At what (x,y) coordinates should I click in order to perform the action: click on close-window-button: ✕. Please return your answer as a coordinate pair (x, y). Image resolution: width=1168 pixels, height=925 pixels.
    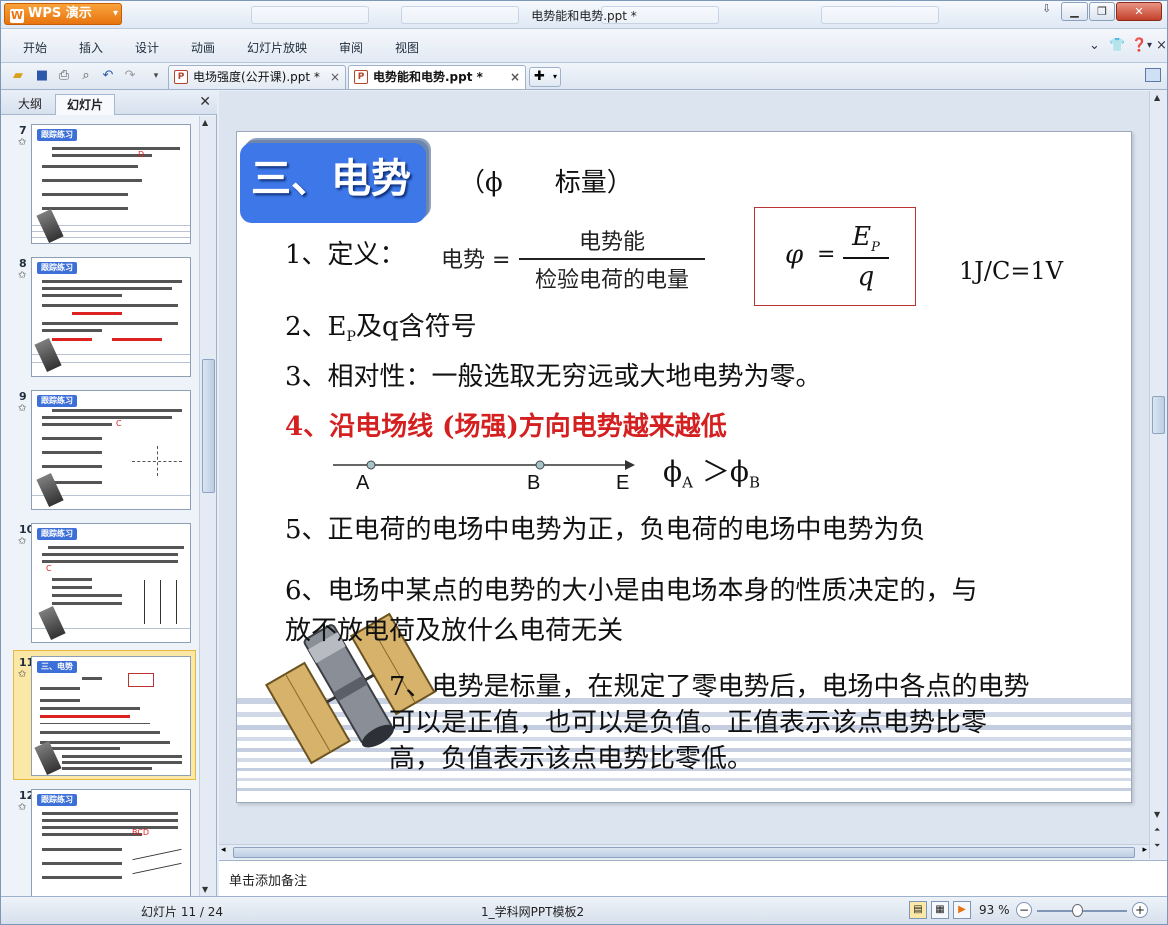
    Looking at the image, I should click on (1139, 11).